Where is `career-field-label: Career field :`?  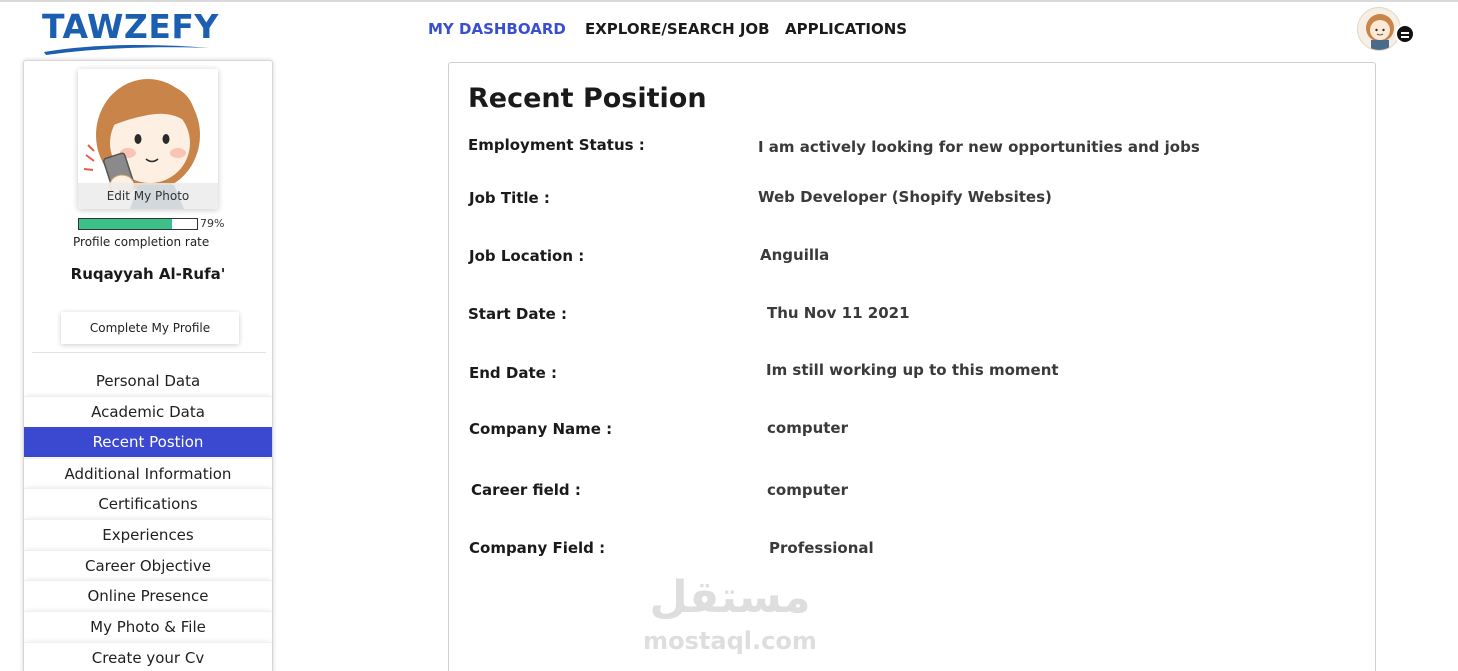
career-field-label: Career field : is located at coordinates (526, 490).